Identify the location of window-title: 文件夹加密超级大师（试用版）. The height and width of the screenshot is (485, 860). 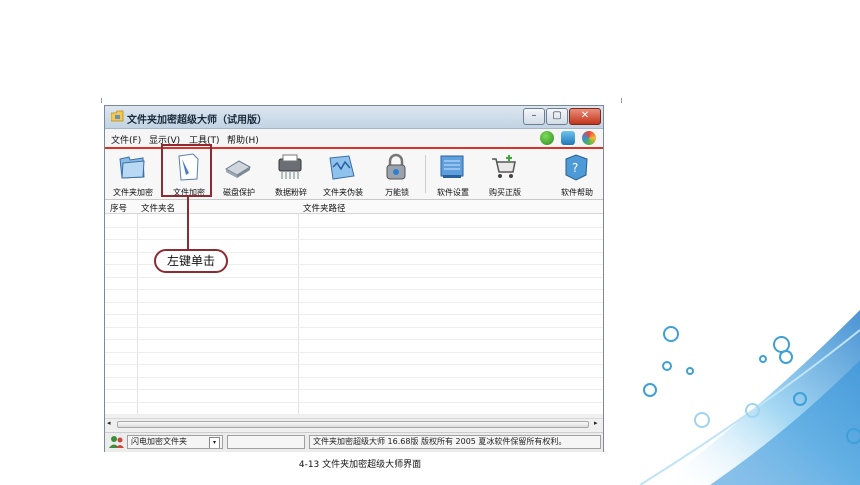
(197, 120).